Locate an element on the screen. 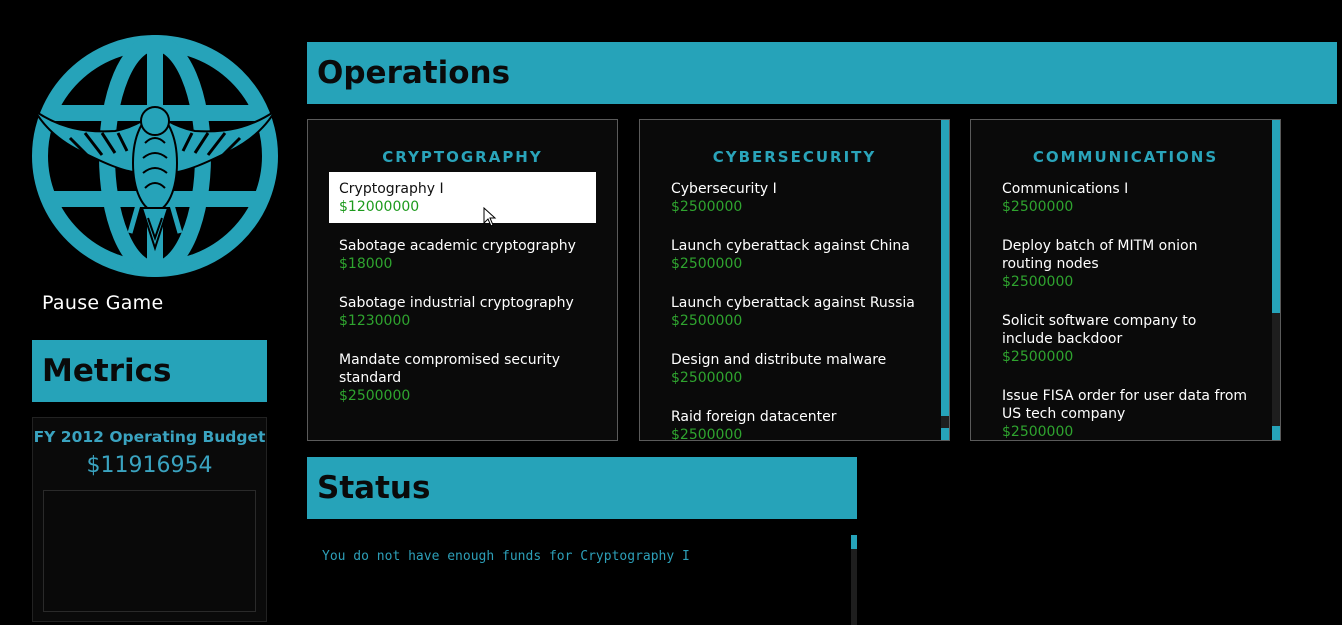 The width and height of the screenshot is (1342, 625). mouse-pointer-icon is located at coordinates (490, 217).